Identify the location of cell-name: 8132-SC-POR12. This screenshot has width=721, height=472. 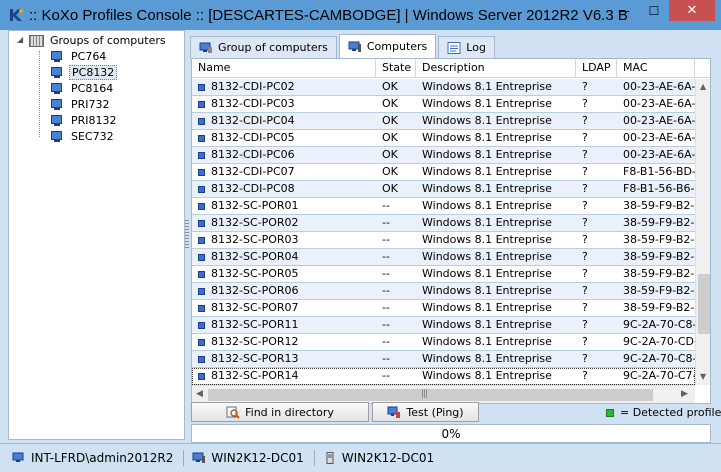
(284, 342).